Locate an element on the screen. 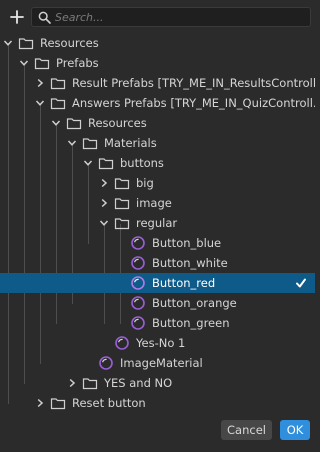  tree-item-image: image is located at coordinates (157, 203).